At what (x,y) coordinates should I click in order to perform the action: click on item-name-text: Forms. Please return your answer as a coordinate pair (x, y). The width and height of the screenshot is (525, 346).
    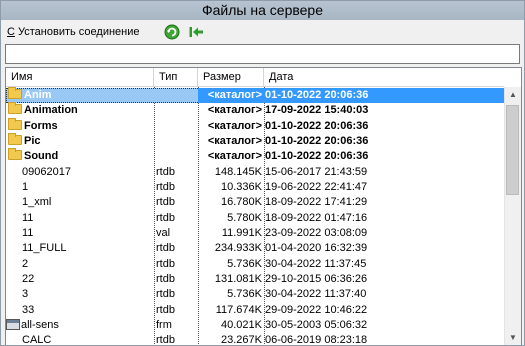
    Looking at the image, I should click on (41, 125).